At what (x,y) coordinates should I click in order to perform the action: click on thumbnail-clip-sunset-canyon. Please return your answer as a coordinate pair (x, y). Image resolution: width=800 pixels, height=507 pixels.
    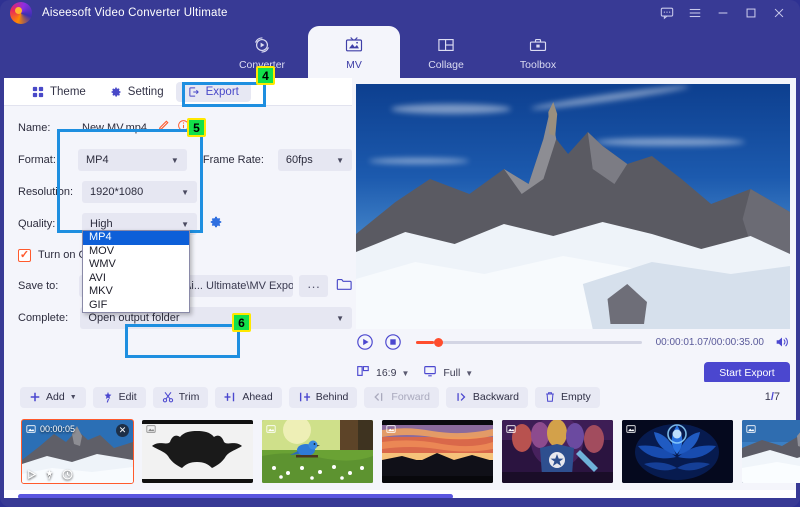
    Looking at the image, I should click on (437, 451).